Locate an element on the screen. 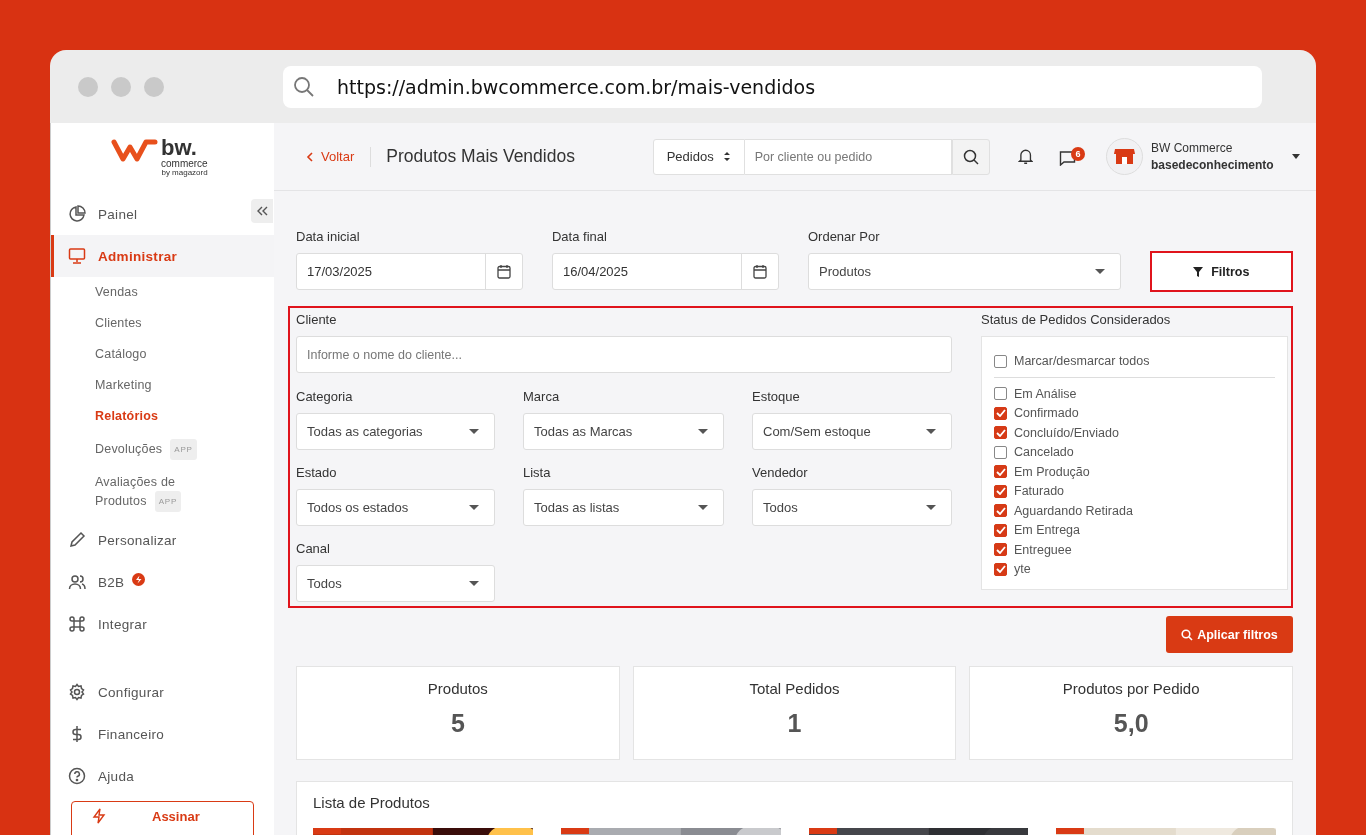 The height and width of the screenshot is (835, 1366). nav-item: Financeiro is located at coordinates (162, 734).